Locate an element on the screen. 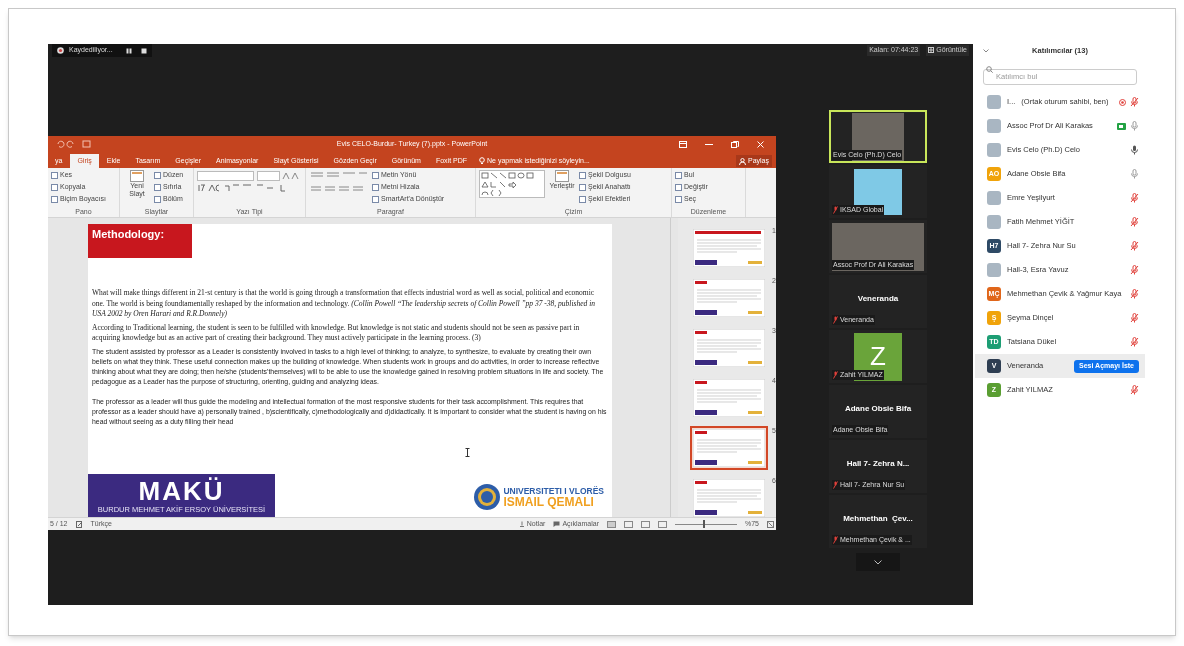 Image resolution: width=1184 pixels, height=646 pixels. slider-thumb is located at coordinates (703, 524).